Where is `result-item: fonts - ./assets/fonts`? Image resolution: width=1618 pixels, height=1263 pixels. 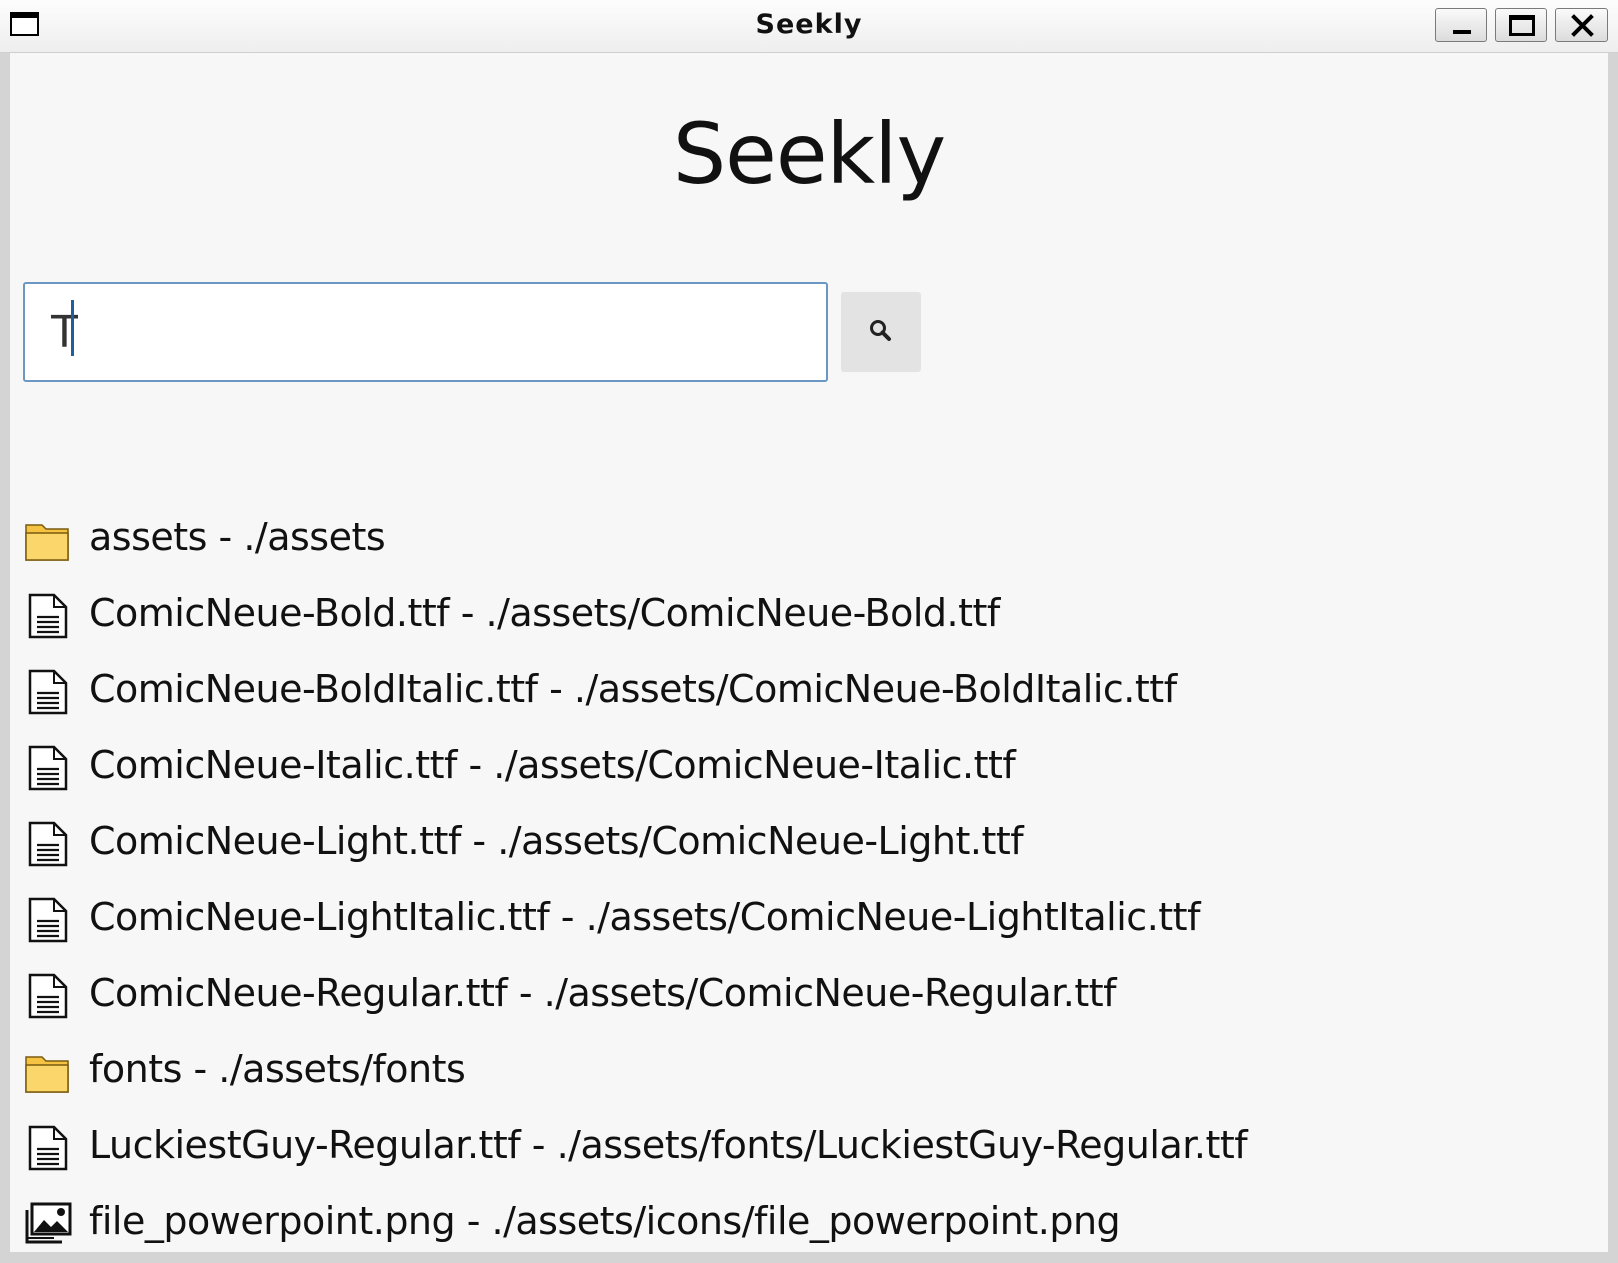
result-item: fonts - ./assets/fonts is located at coordinates (809, 1073).